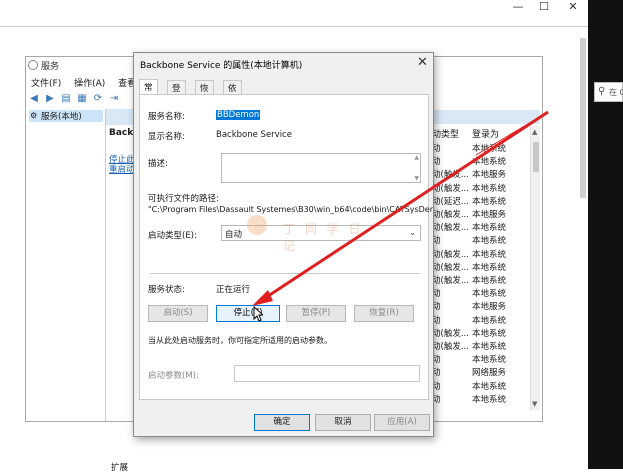 The width and height of the screenshot is (623, 473). What do you see at coordinates (262, 298) in the screenshot?
I see `arrow-head` at bounding box center [262, 298].